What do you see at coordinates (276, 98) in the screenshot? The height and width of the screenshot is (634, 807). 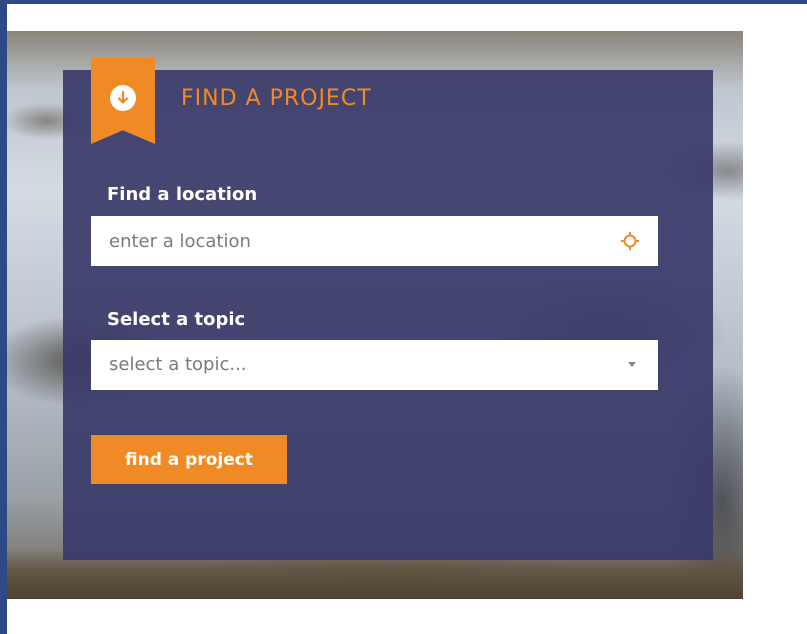 I see `panel-title: FIND A PROJECT` at bounding box center [276, 98].